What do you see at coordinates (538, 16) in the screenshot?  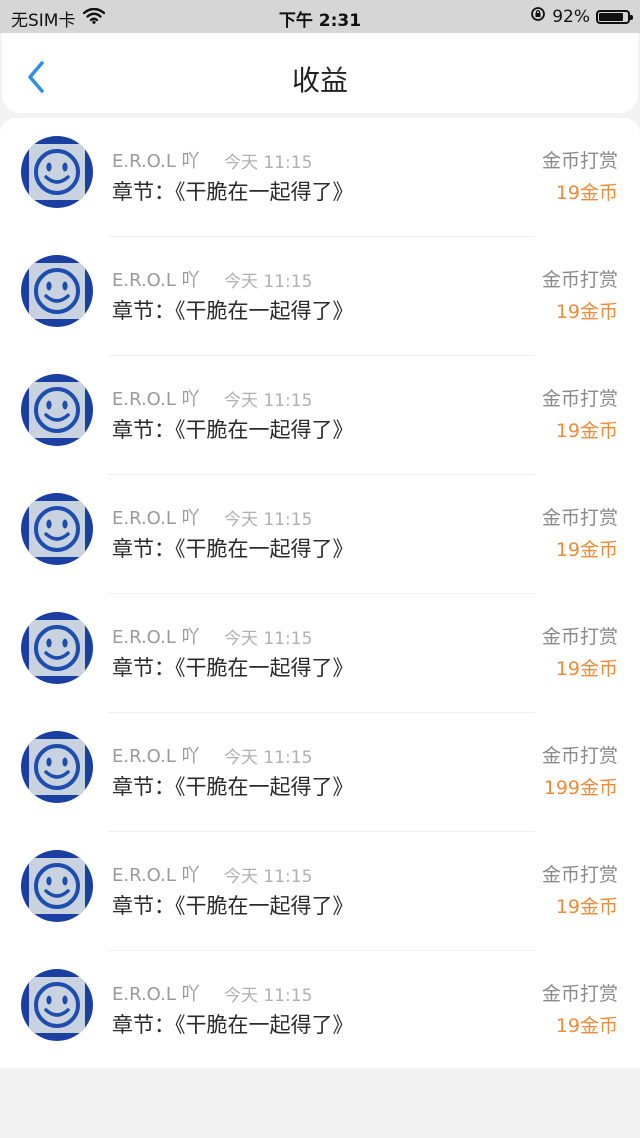 I see `orientation-lock-icon` at bounding box center [538, 16].